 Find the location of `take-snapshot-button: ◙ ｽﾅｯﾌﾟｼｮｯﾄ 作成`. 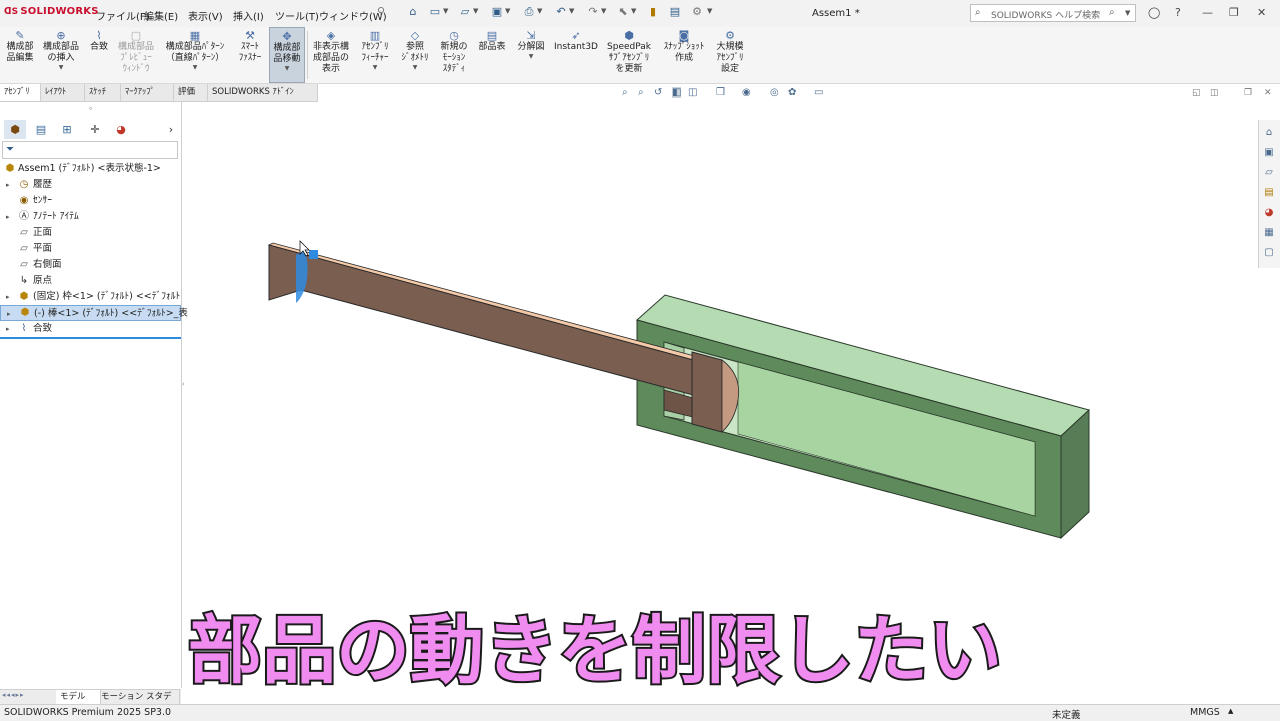

take-snapshot-button: ◙ ｽﾅｯﾌﾟｼｮｯﾄ 作成 is located at coordinates (684, 55).